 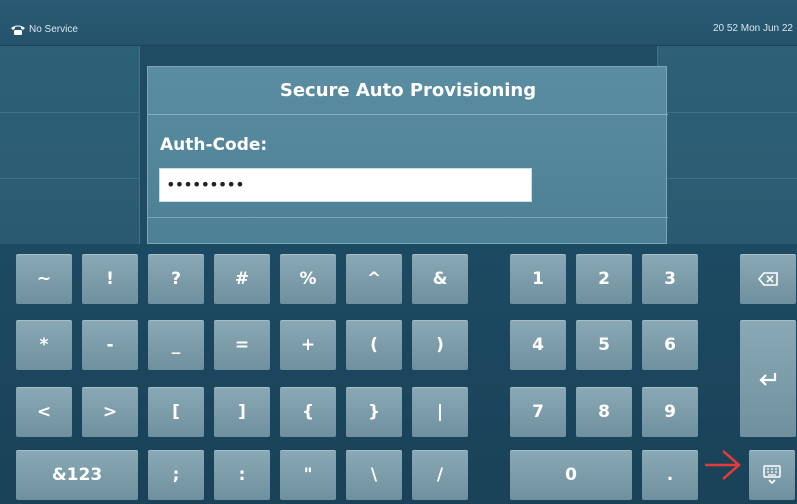 I want to click on key-8: 8, so click(x=604, y=412).